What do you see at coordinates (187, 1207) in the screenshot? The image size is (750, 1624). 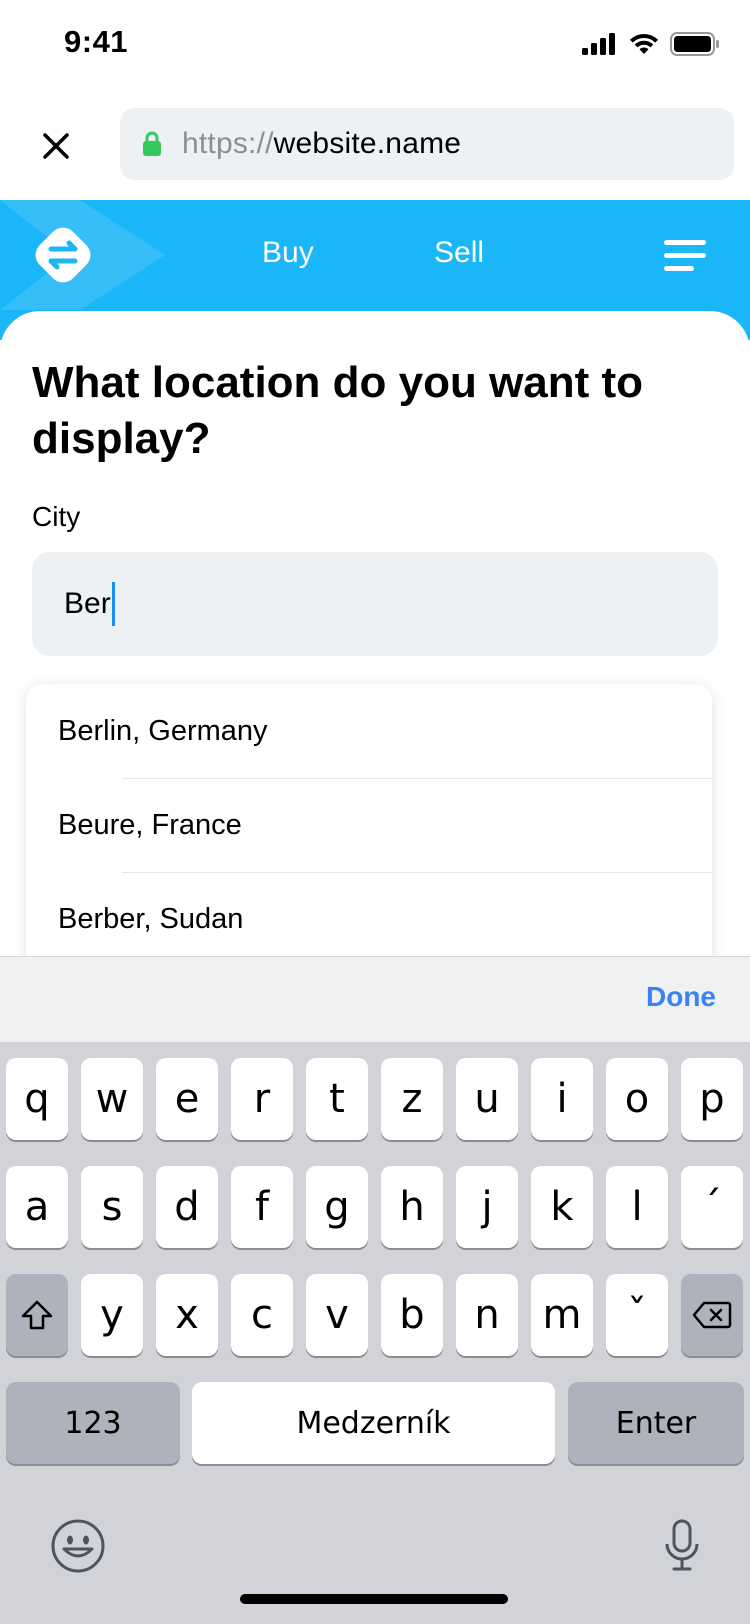 I see `key-d: d` at bounding box center [187, 1207].